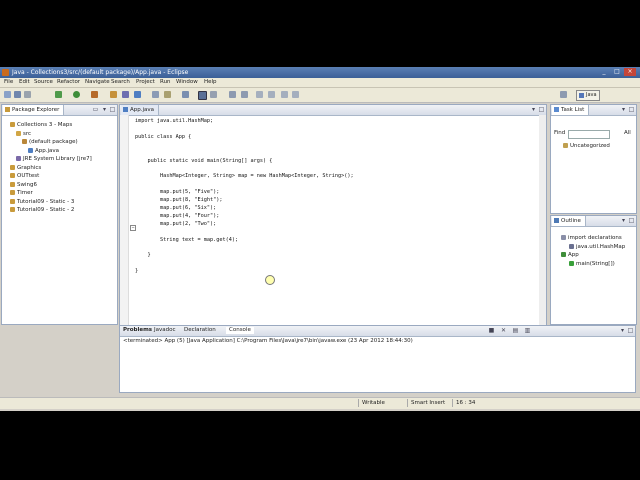  I want to click on tab-console: Console, so click(240, 330).